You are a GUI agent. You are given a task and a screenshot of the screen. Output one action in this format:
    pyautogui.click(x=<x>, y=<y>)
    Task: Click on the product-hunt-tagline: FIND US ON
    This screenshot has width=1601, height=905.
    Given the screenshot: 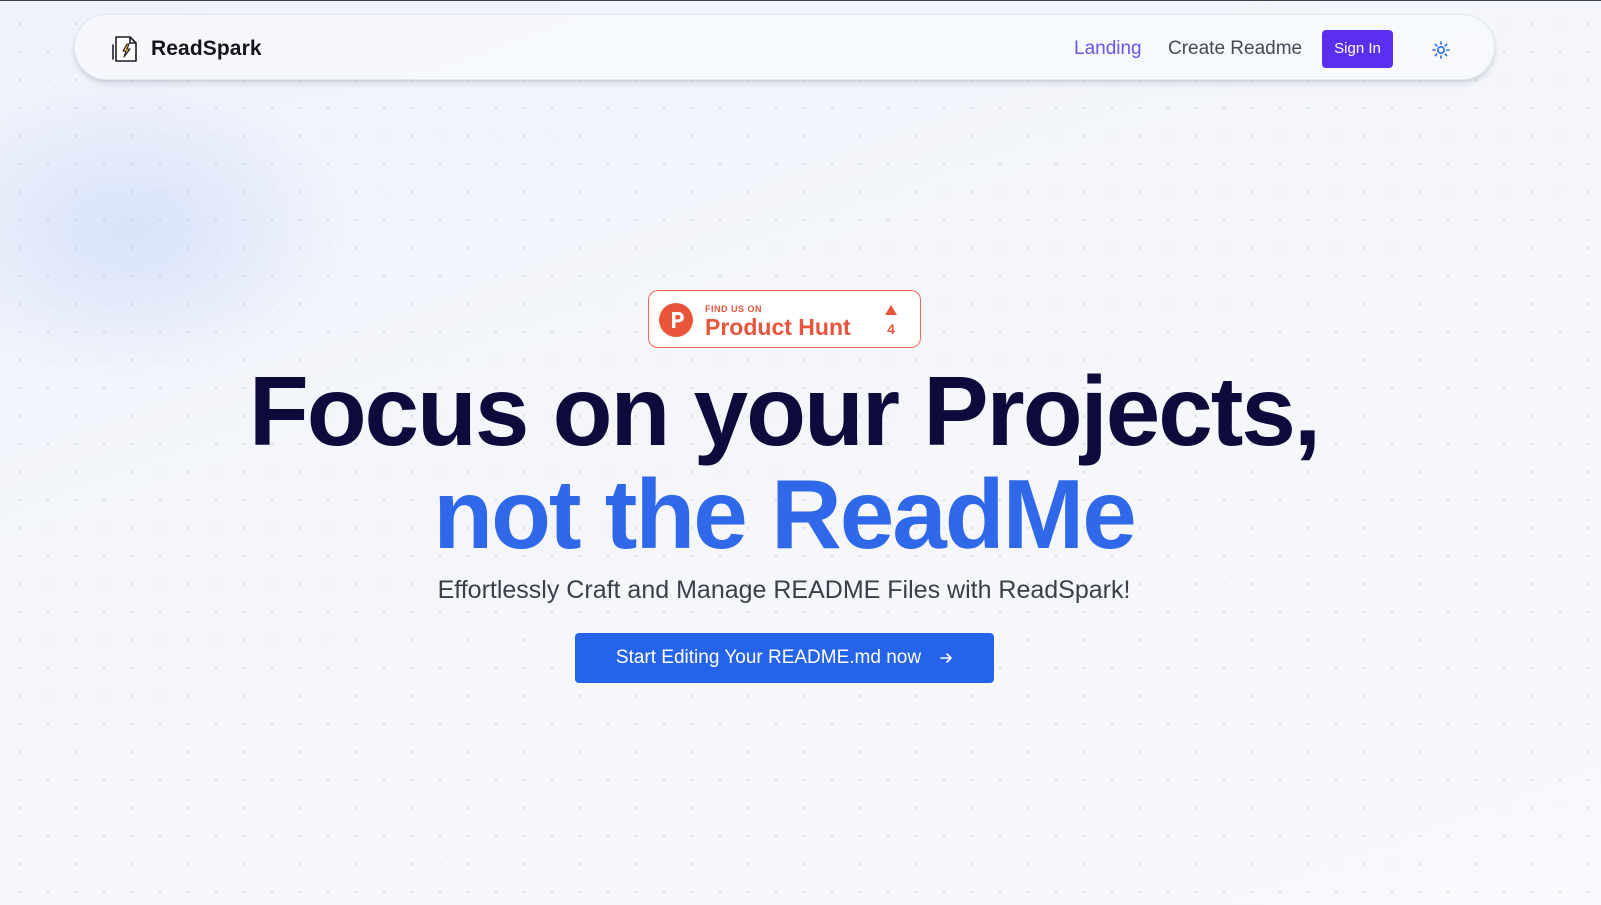 What is the action you would take?
    pyautogui.click(x=734, y=309)
    